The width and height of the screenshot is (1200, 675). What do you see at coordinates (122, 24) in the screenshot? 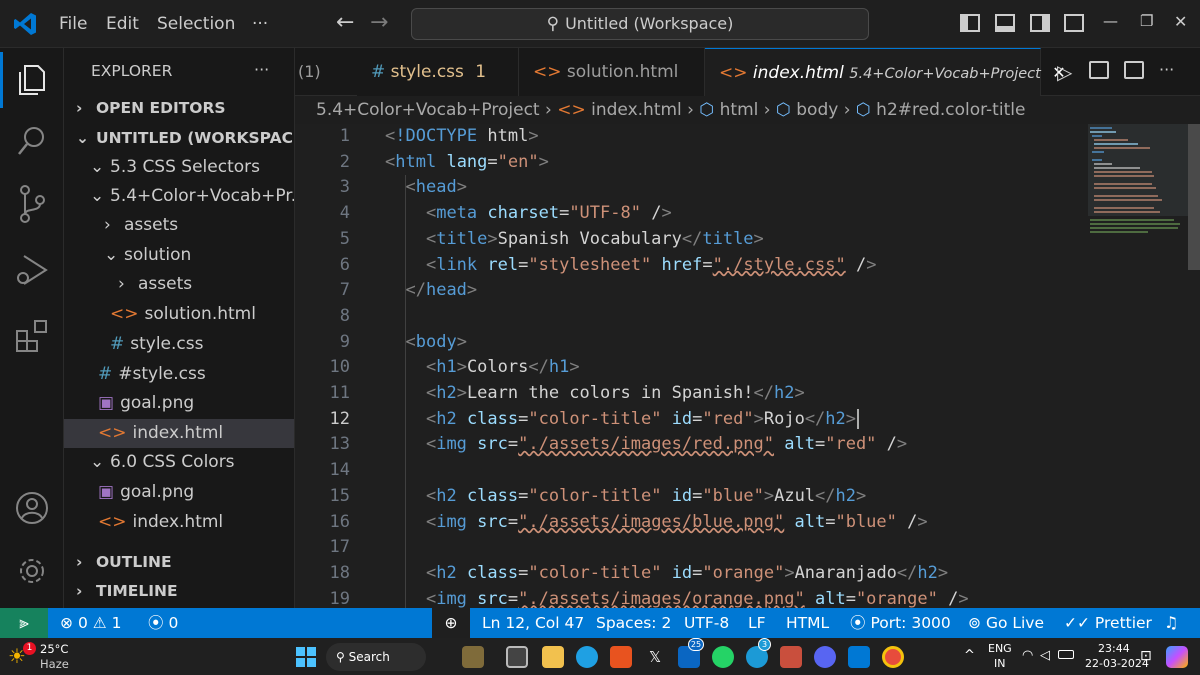
I see `menu-edit: Edit` at bounding box center [122, 24].